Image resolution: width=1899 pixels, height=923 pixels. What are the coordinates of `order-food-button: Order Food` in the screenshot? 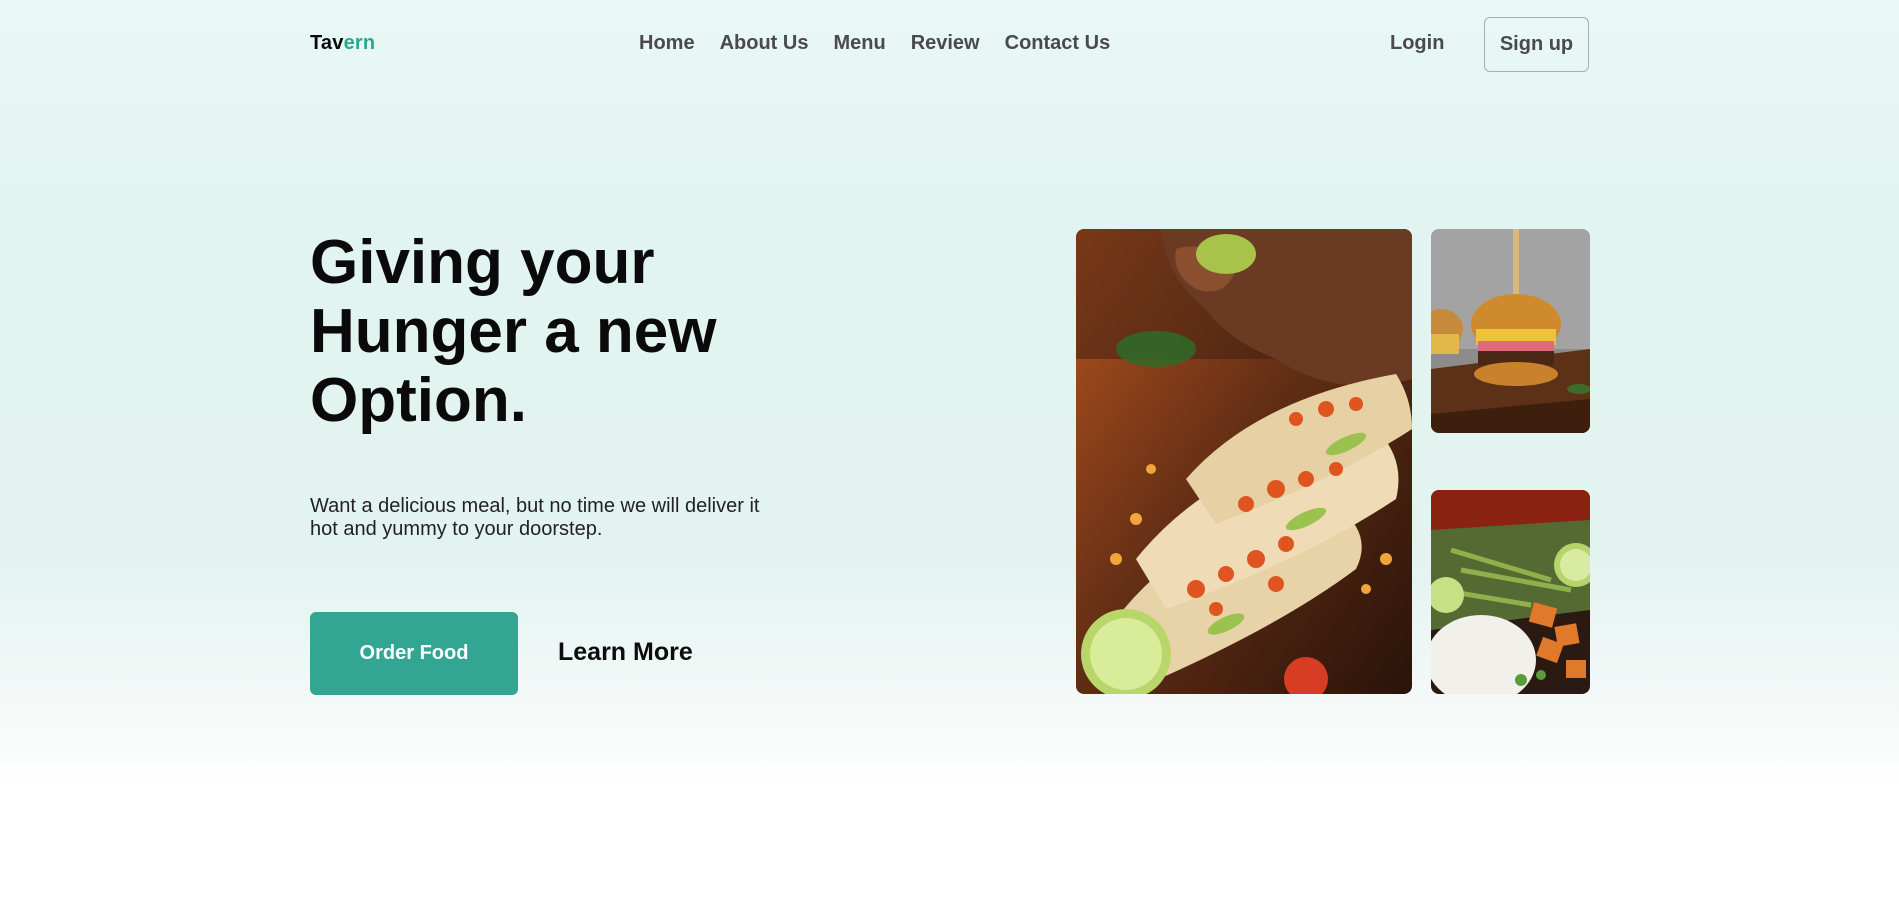 It's located at (414, 653).